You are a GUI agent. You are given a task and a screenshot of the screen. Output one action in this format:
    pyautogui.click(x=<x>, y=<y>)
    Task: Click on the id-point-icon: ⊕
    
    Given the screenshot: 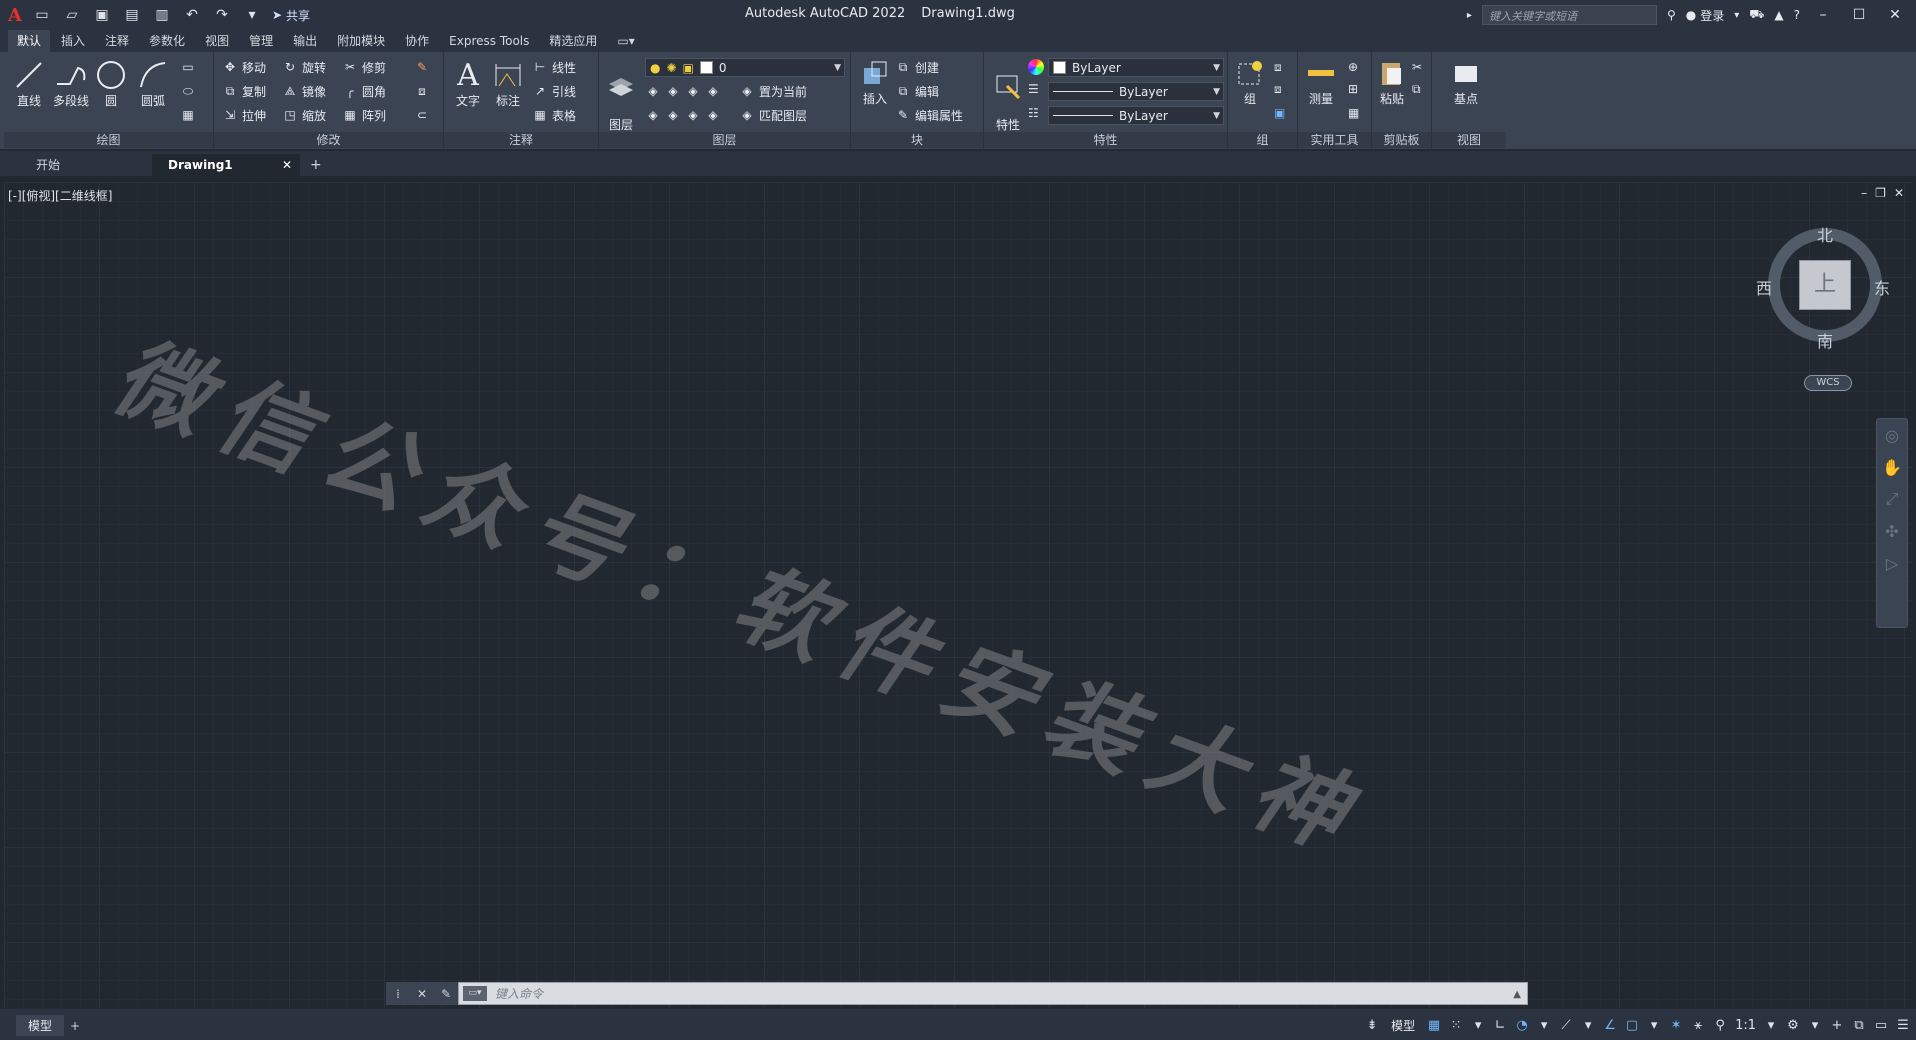 What is the action you would take?
    pyautogui.click(x=1353, y=67)
    